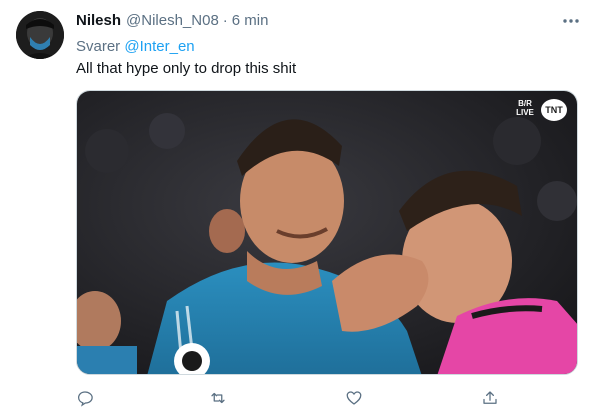 The image size is (592, 417). I want to click on avatar-image, so click(40, 35).